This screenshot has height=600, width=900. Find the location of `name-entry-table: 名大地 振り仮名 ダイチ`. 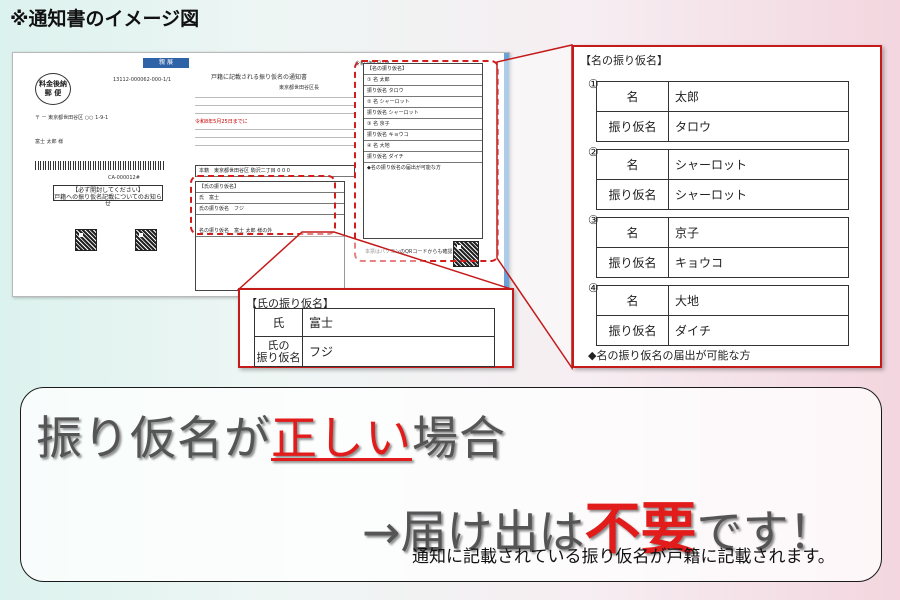

name-entry-table: 名大地 振り仮名 ダイチ is located at coordinates (722, 315).